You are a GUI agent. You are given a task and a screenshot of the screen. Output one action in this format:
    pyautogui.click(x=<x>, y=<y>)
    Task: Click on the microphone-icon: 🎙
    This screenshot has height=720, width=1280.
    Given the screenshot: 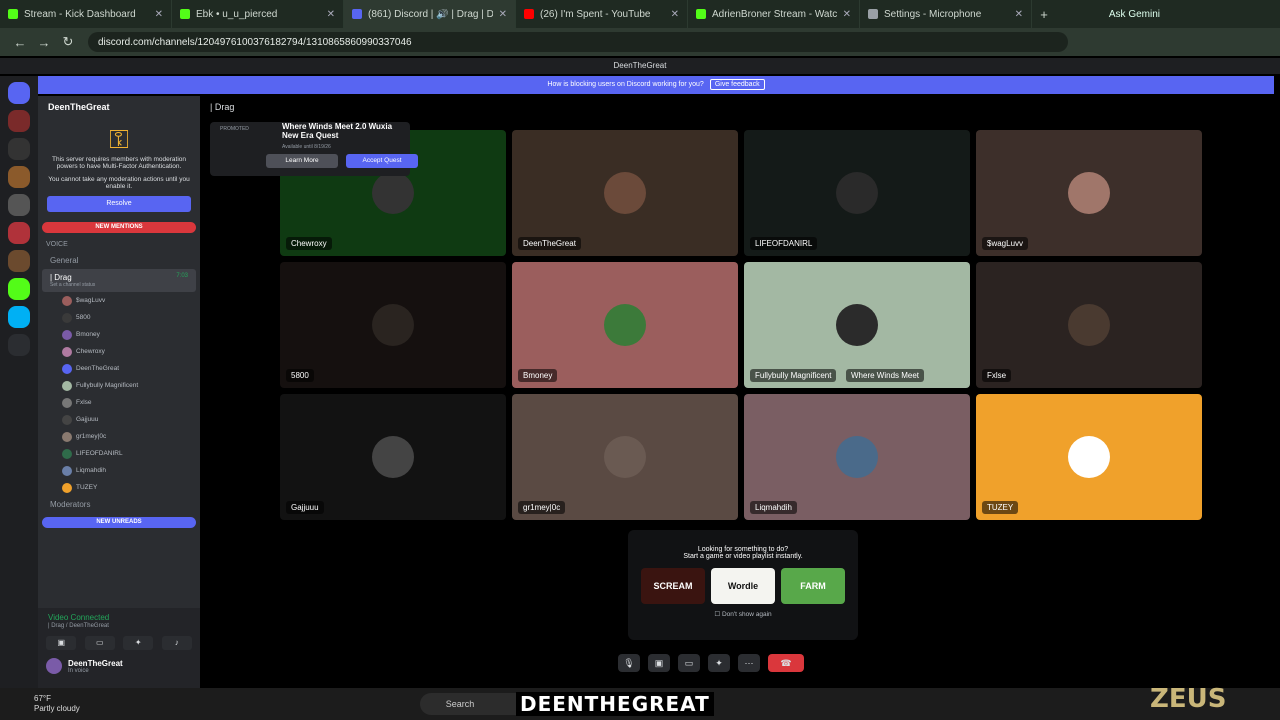 What is the action you would take?
    pyautogui.click(x=629, y=663)
    